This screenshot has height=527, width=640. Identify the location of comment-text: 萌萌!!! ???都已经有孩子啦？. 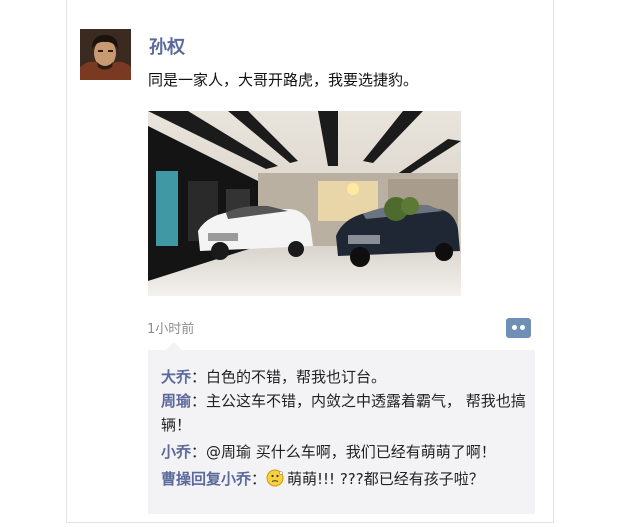
(385, 479).